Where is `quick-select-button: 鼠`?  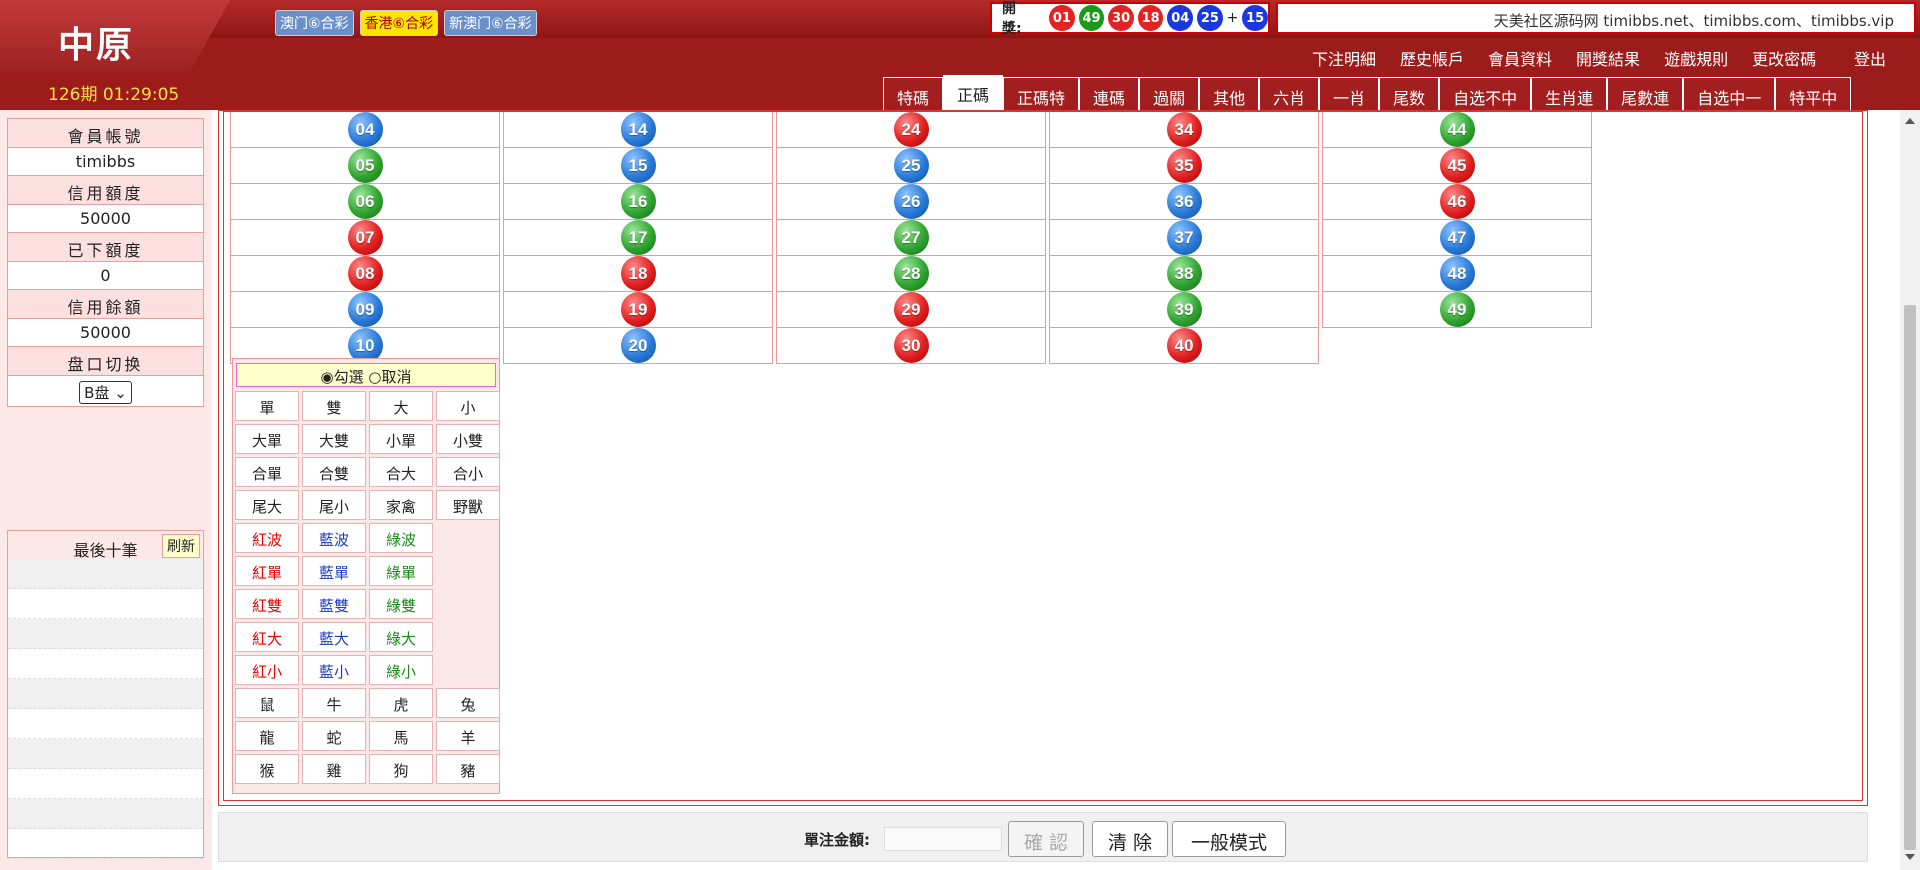 quick-select-button: 鼠 is located at coordinates (267, 703).